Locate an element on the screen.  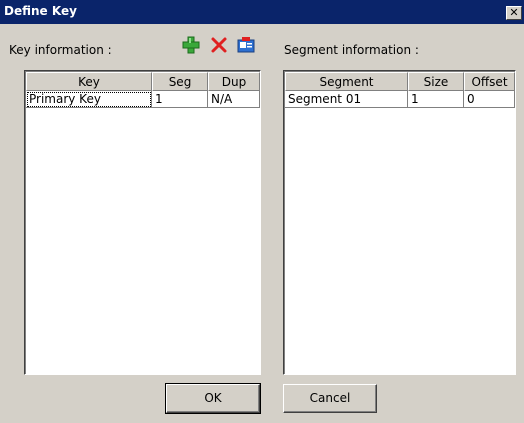
column-header-size: Size is located at coordinates (436, 81).